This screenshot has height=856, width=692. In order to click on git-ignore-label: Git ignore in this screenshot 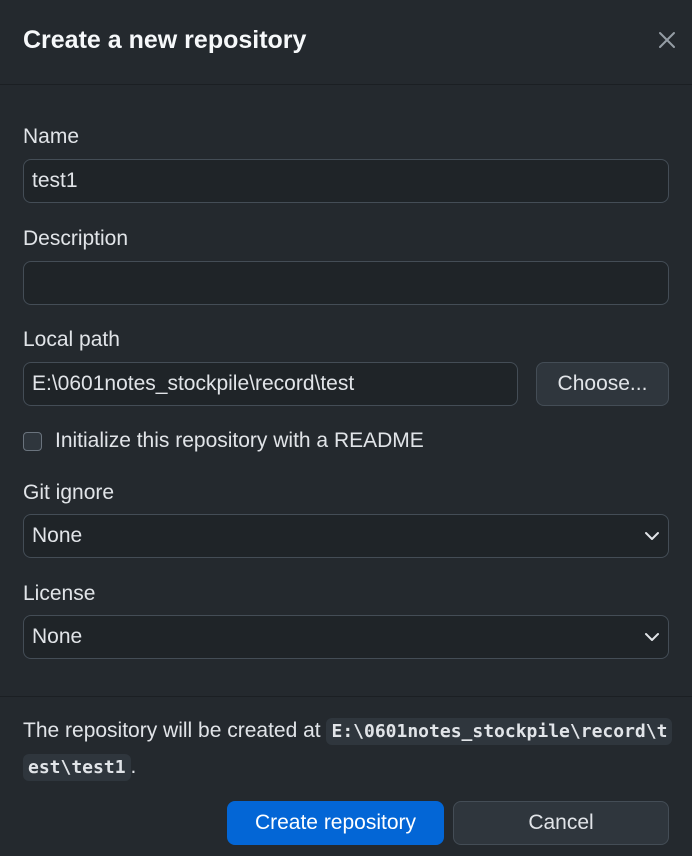, I will do `click(69, 492)`.